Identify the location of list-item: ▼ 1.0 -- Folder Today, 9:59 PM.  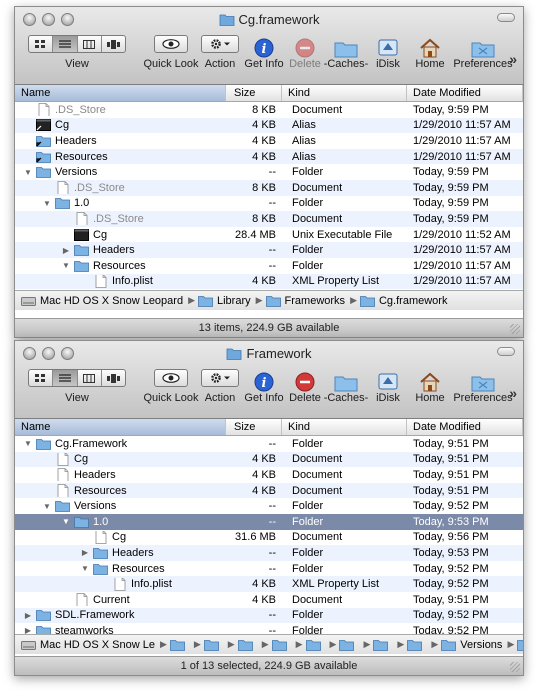
(269, 204).